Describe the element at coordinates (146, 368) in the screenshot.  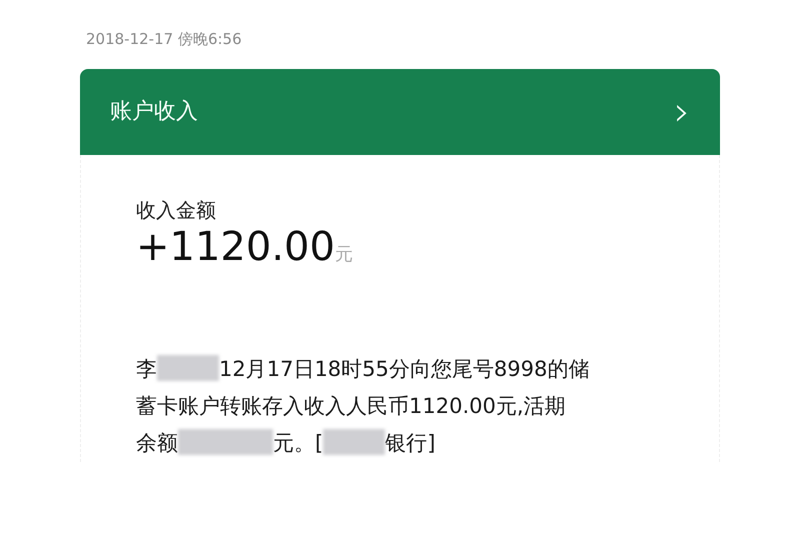
I see `message-text: 李` at that location.